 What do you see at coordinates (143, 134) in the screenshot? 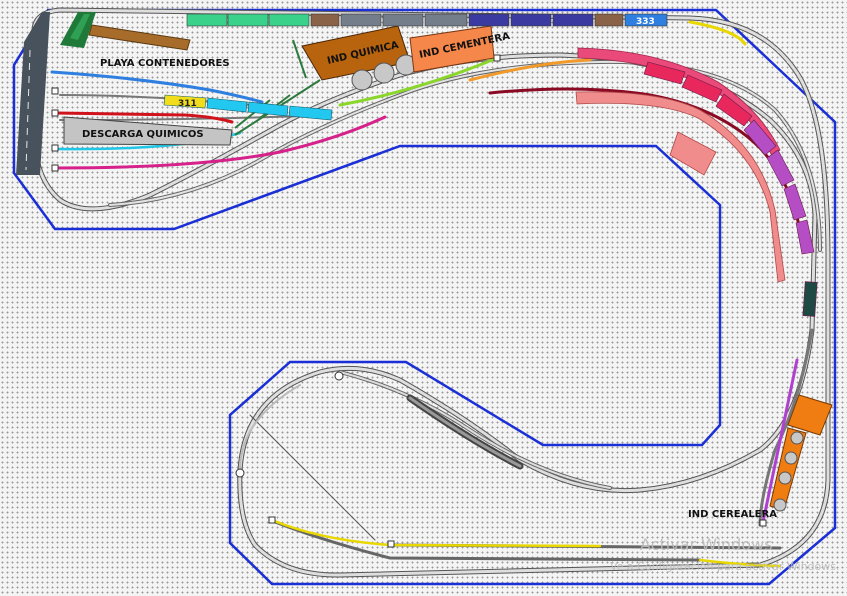
I see `label-descarga-quimicos: DESCARGA QUIMICOS` at bounding box center [143, 134].